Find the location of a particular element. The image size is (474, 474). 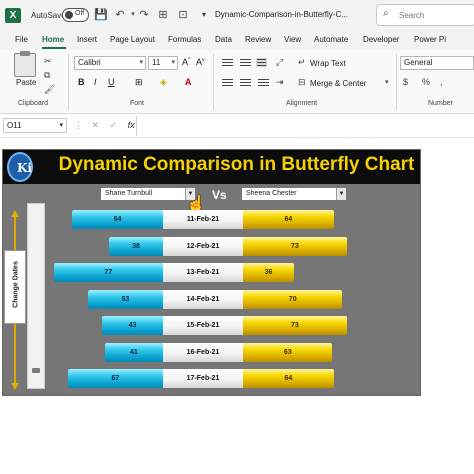

left-value-bar: 53 is located at coordinates (125, 299).